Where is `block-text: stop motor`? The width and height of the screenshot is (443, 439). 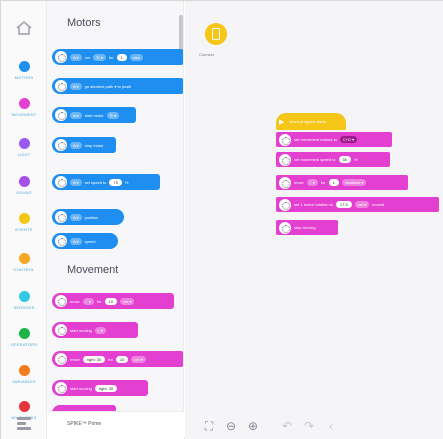
block-text: stop motor is located at coordinates (94, 145).